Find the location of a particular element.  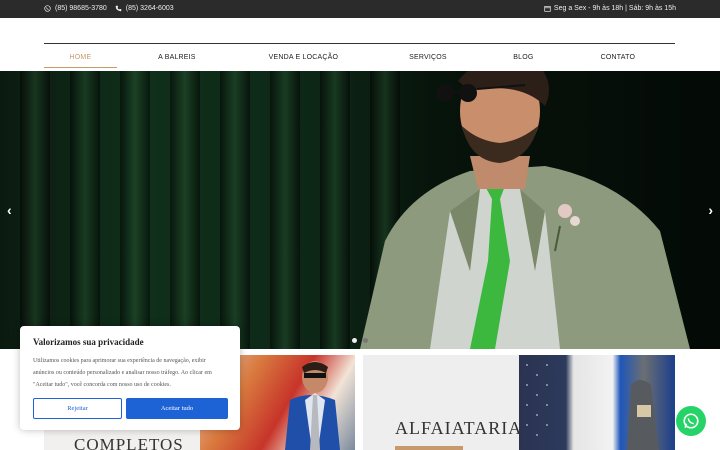

nav-item-home: HOME is located at coordinates (80, 56).